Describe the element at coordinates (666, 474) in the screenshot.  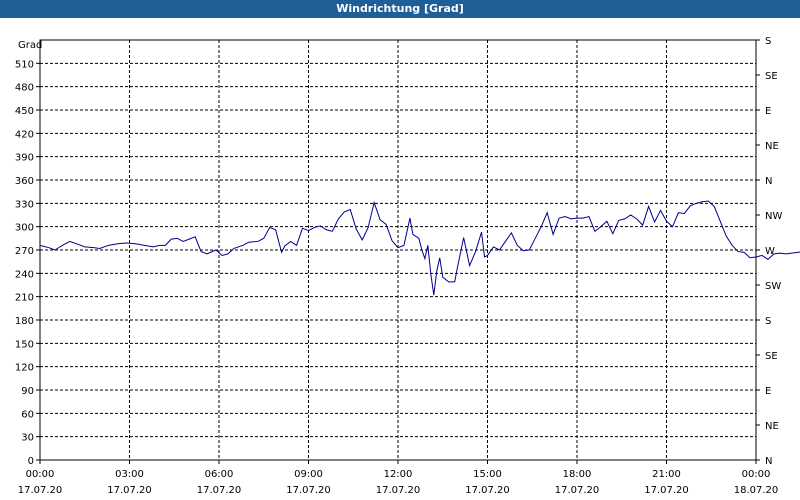
I see `x-tick-time: 21:00` at that location.